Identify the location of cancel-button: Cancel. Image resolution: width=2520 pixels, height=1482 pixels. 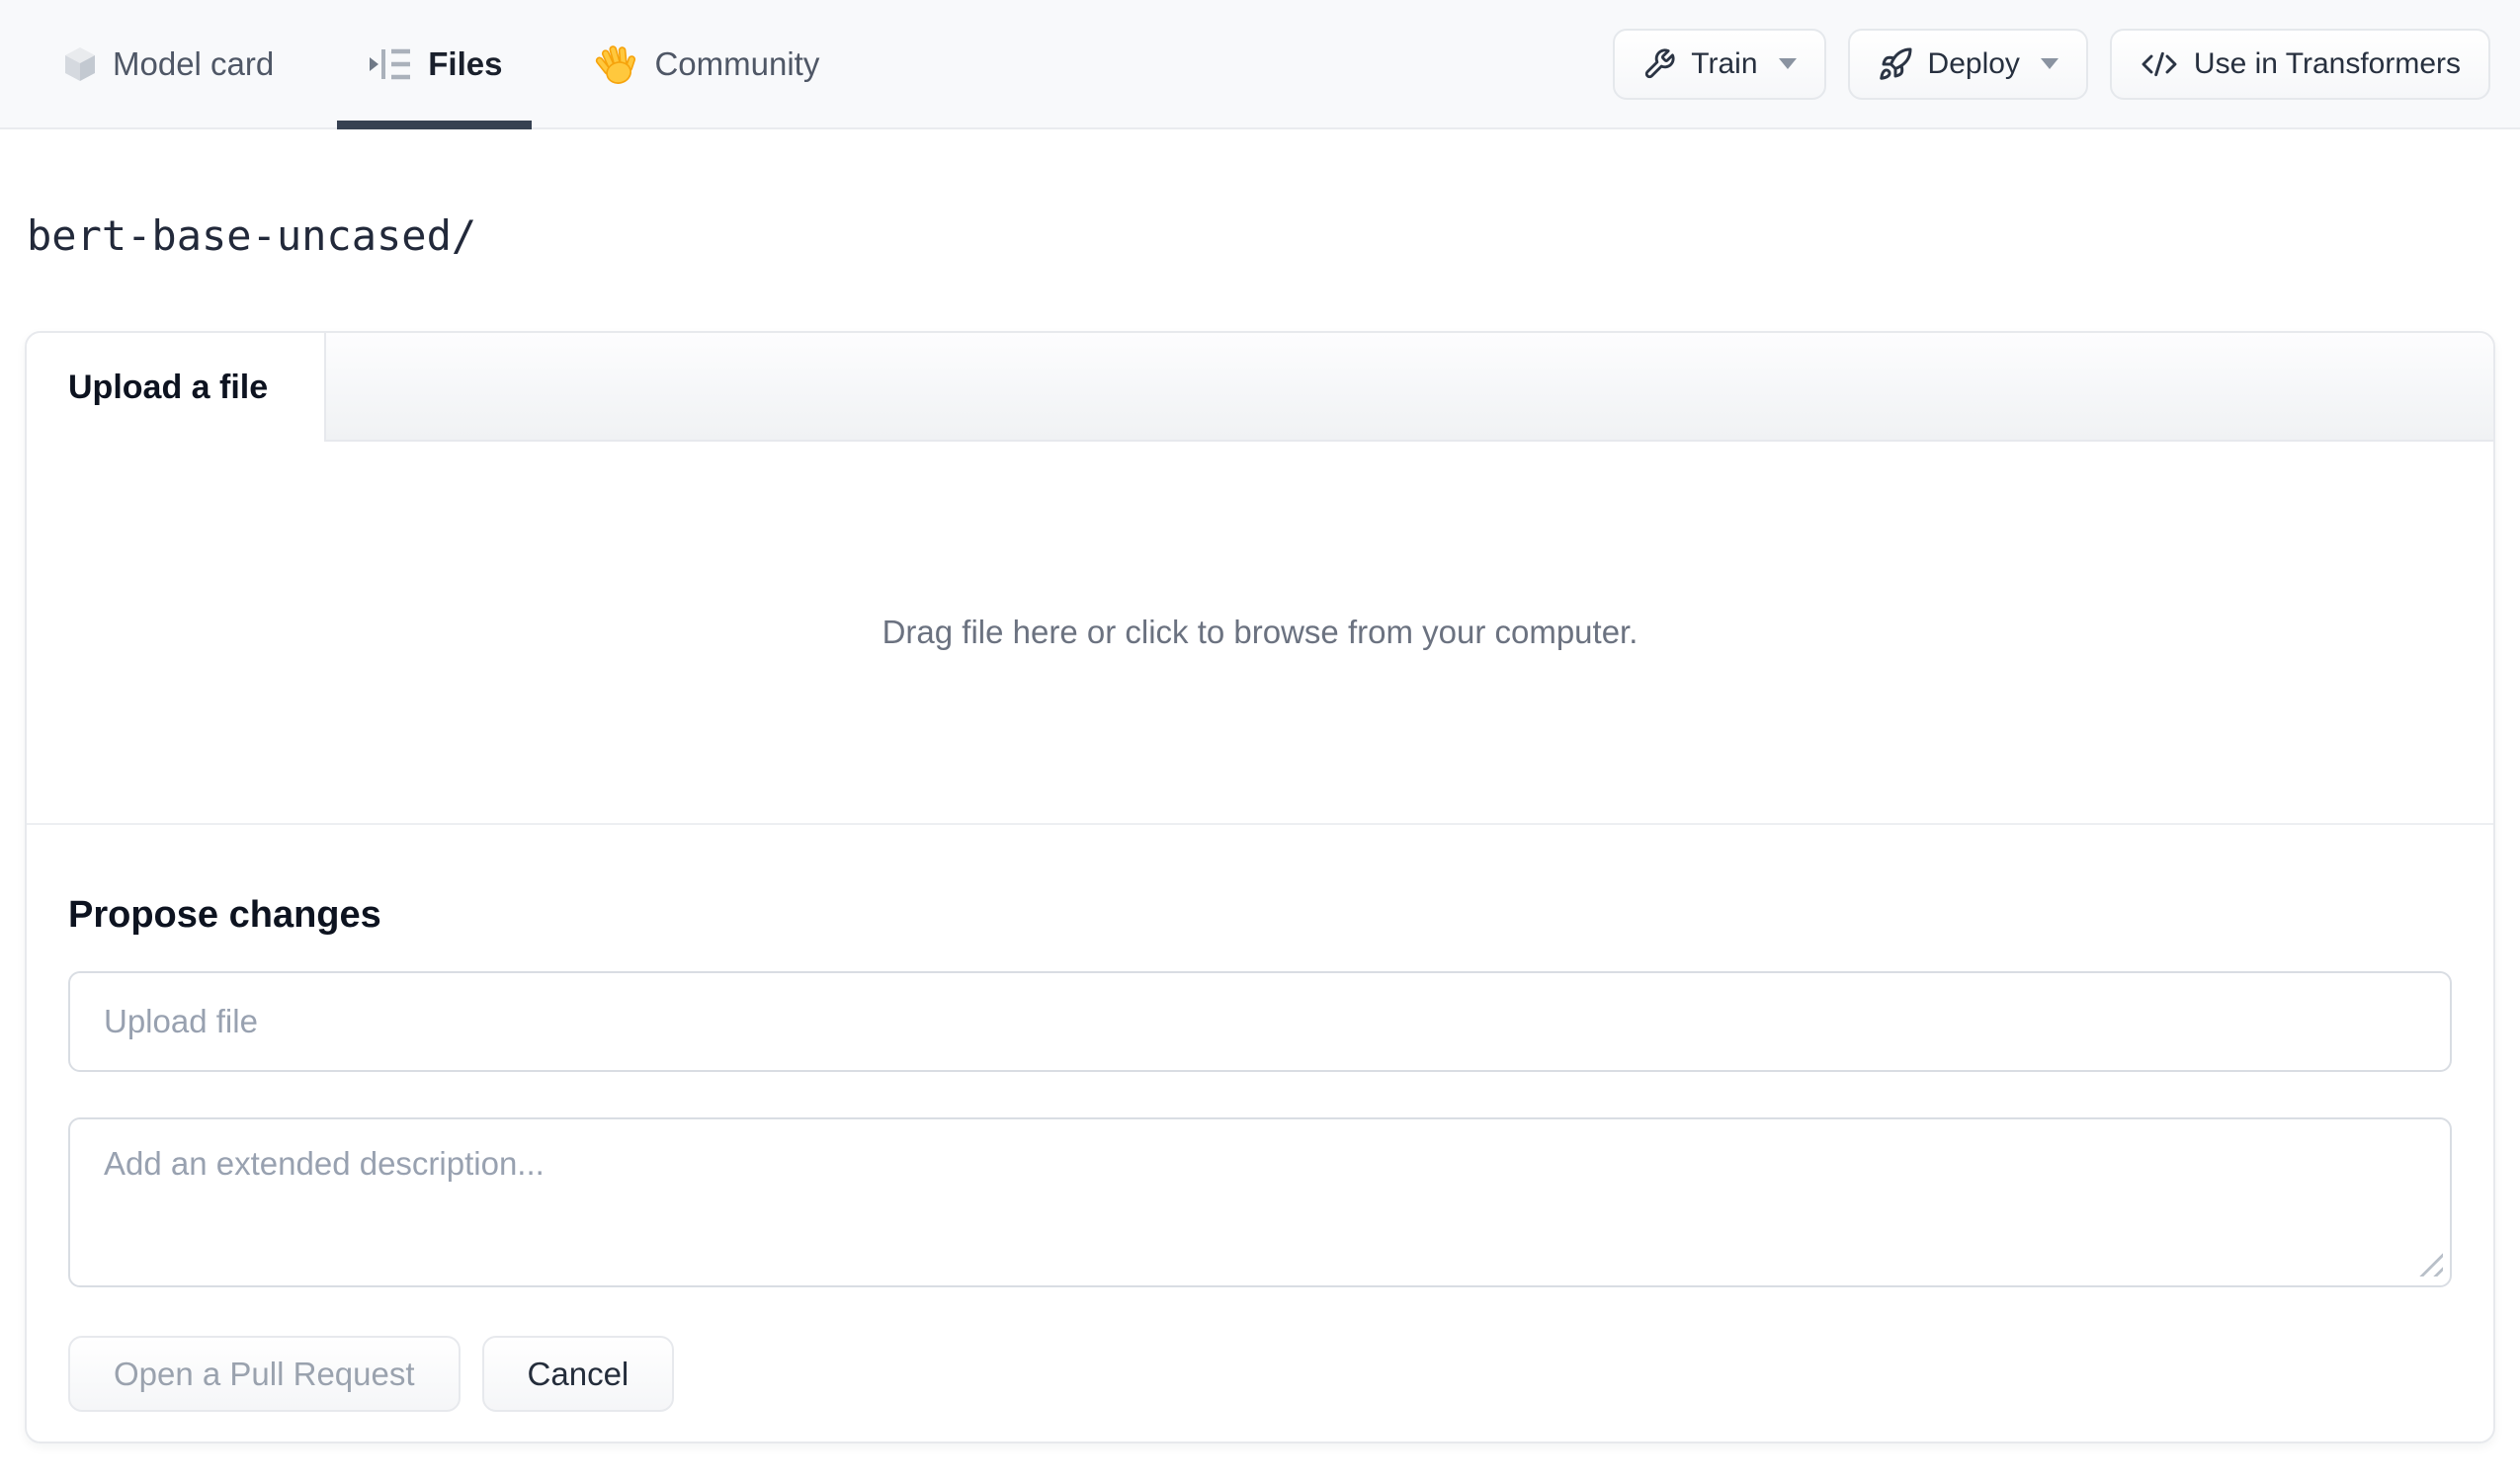
(578, 1374).